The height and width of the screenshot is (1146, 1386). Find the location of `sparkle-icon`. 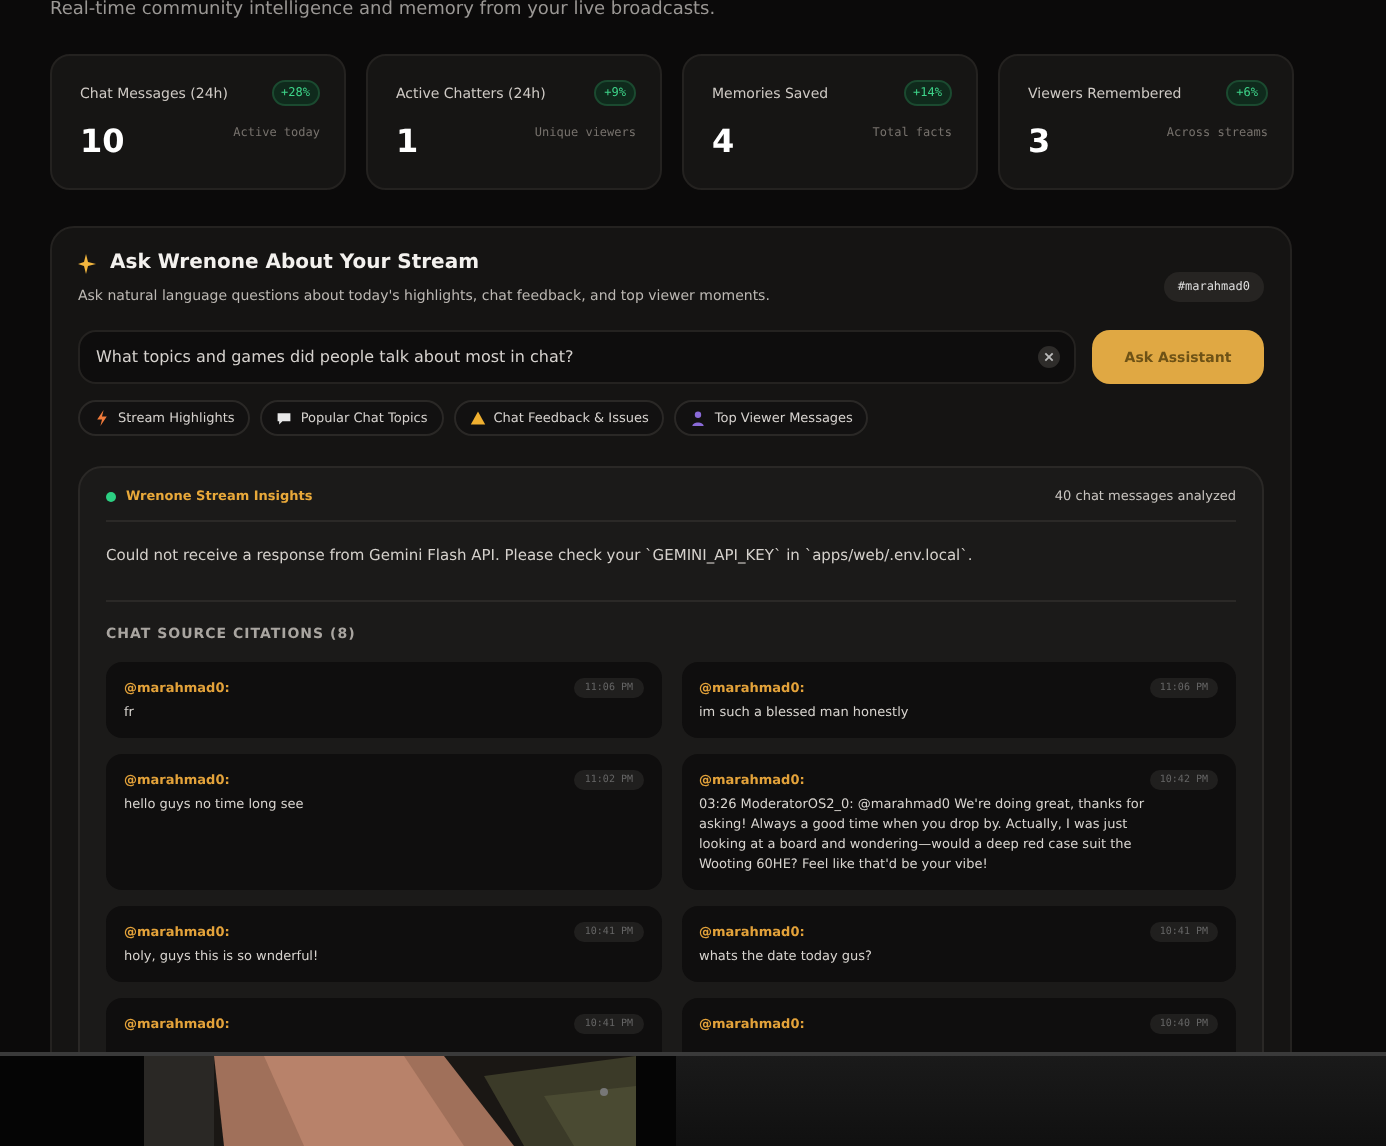

sparkle-icon is located at coordinates (88, 263).